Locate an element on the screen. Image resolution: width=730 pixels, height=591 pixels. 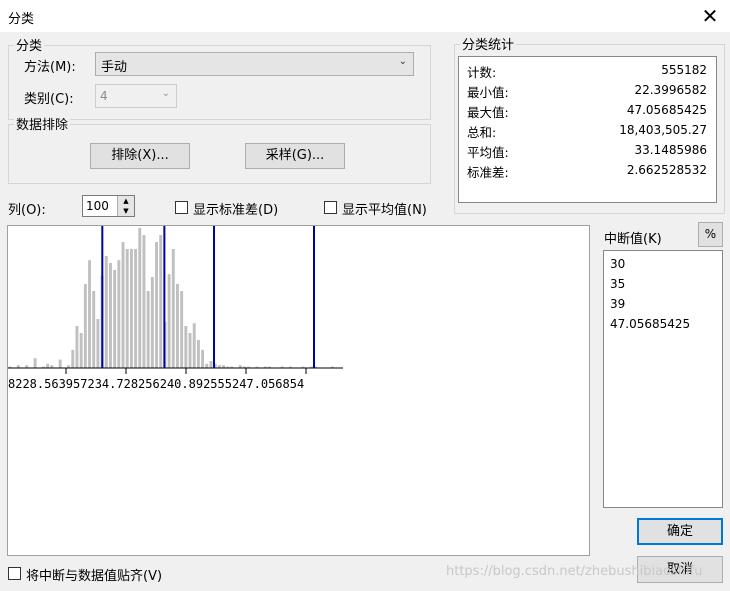
ok-button: 确定 is located at coordinates (680, 531).